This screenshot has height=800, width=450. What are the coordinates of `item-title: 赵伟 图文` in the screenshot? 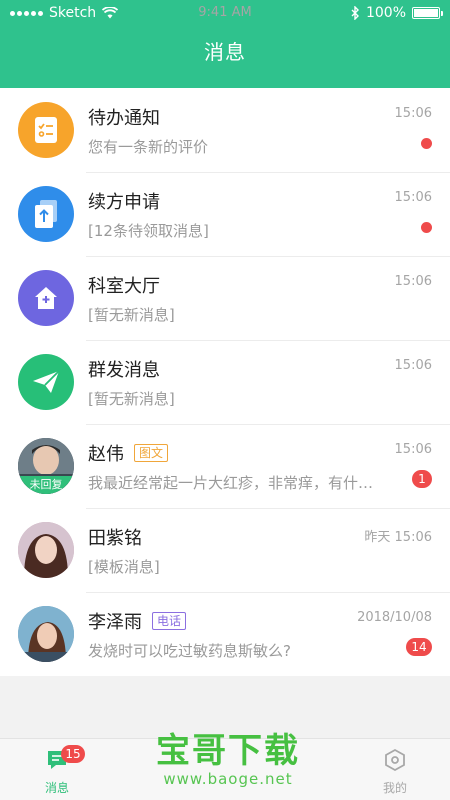 It's located at (128, 453).